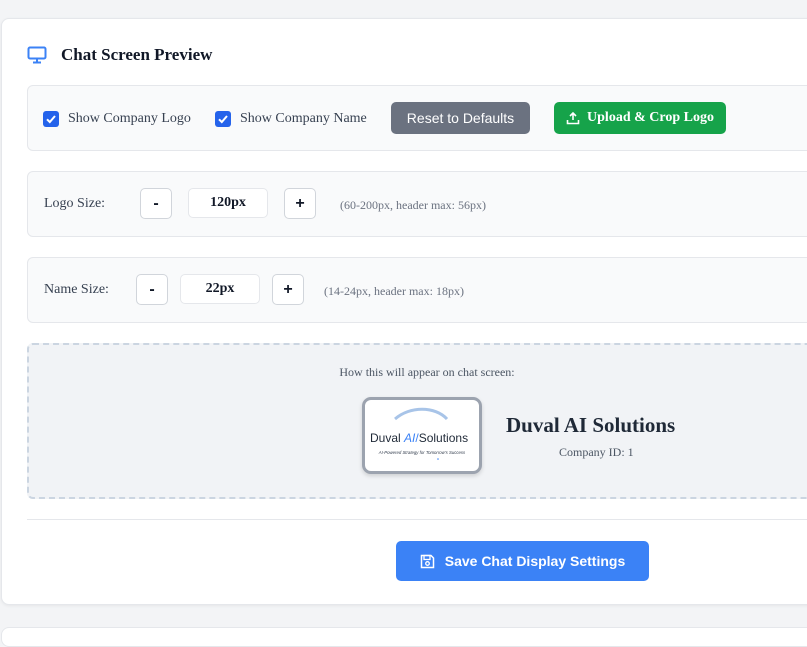 This screenshot has height=647, width=807. I want to click on section-title: Chat Screen Preview, so click(137, 54).